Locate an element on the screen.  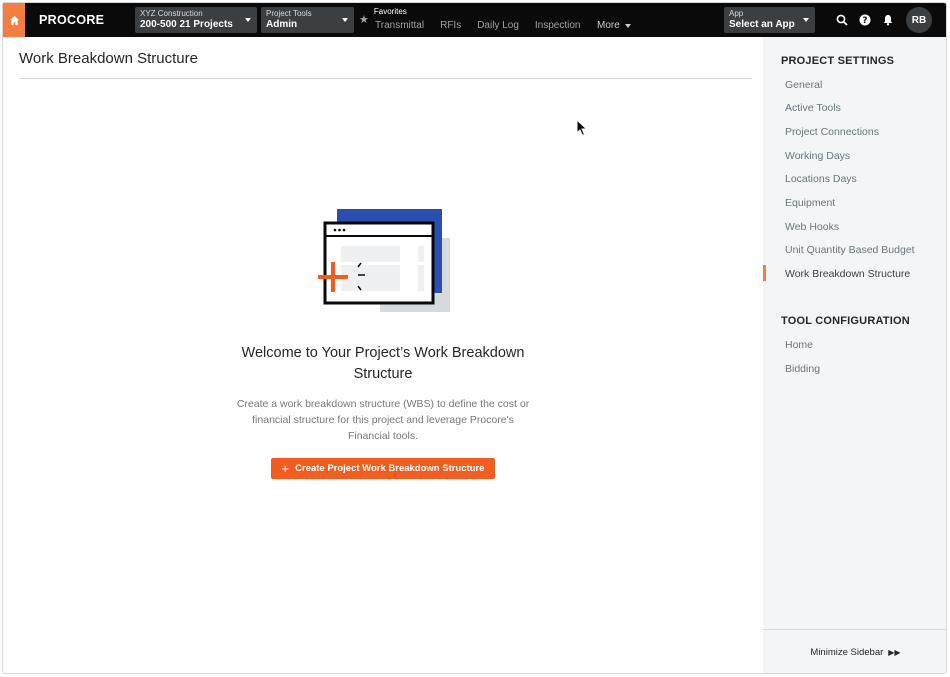
double-chevron-right-icon: ▶▶ is located at coordinates (894, 652).